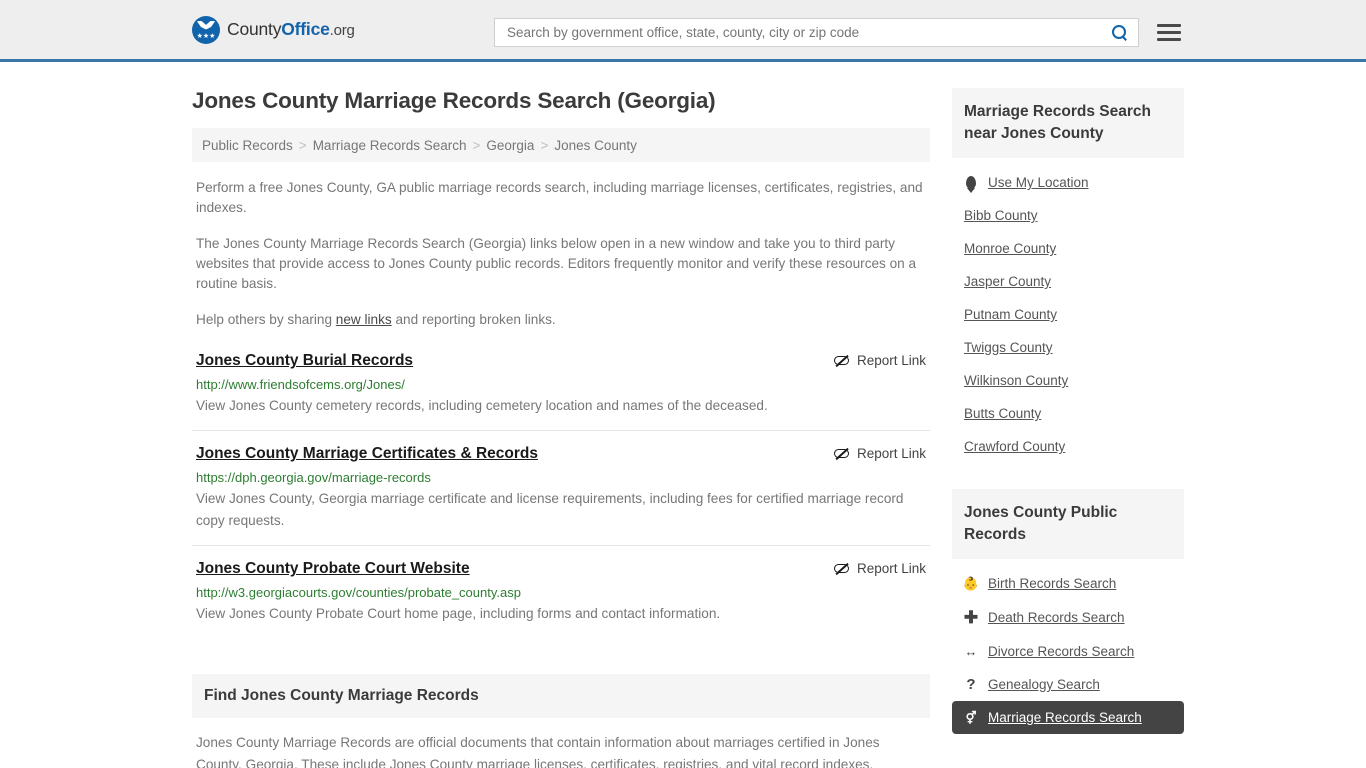  I want to click on sidebar-item-label: Bibb County, so click(1001, 215).